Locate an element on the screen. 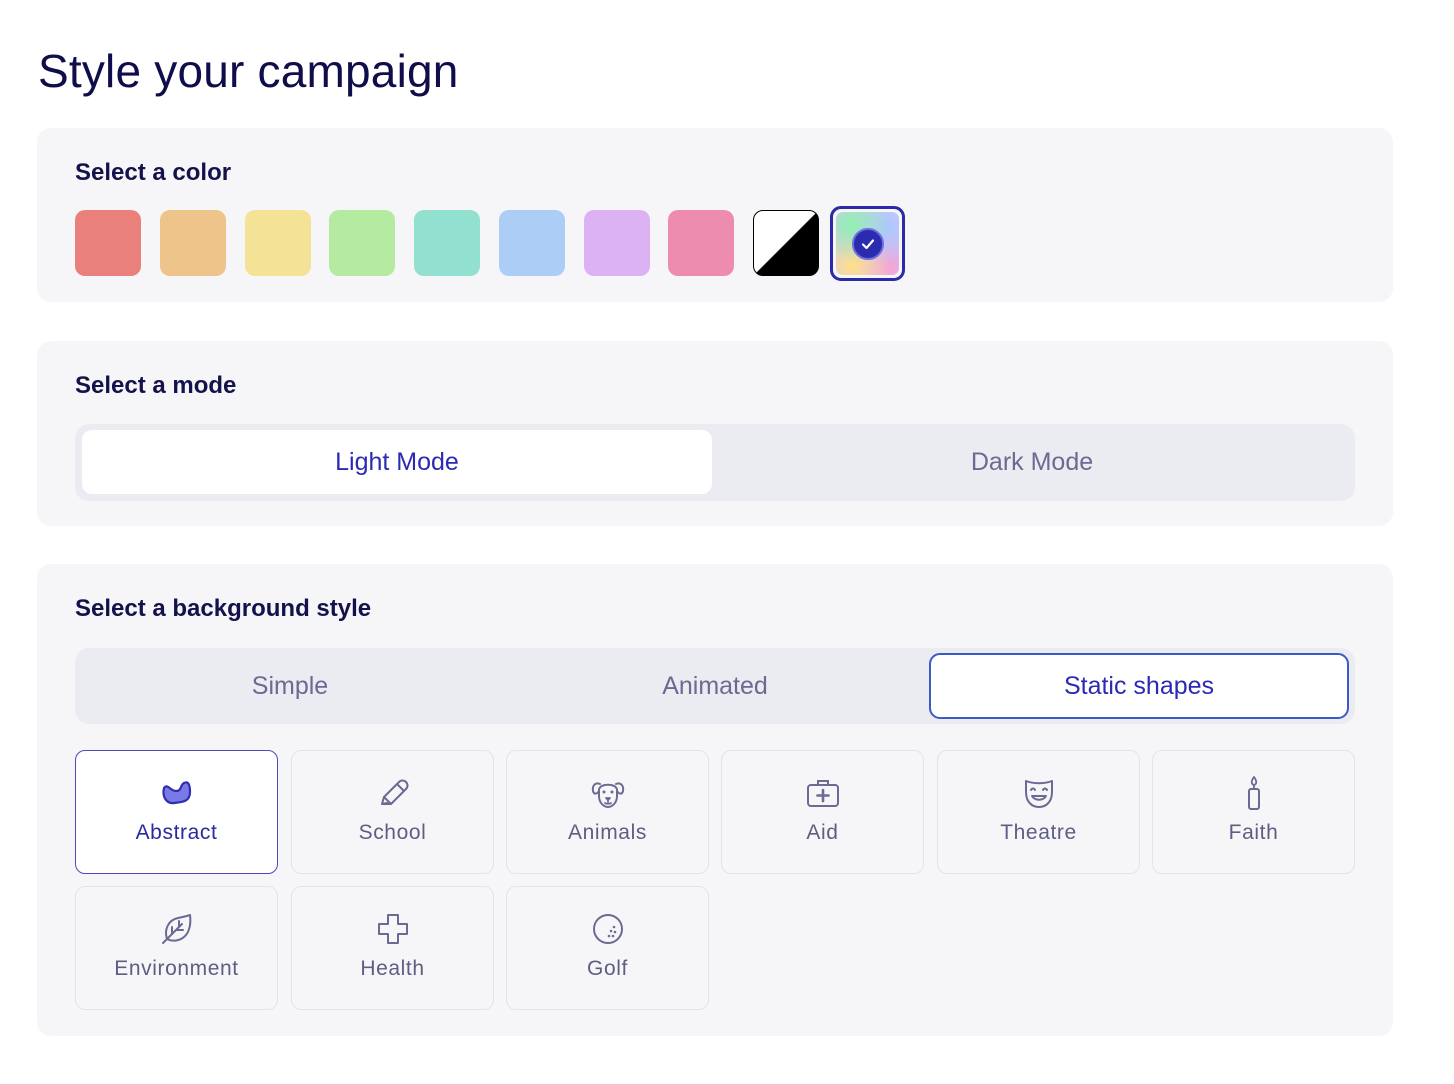 This screenshot has width=1454, height=1084. background-section-title: Select a background style is located at coordinates (223, 608).